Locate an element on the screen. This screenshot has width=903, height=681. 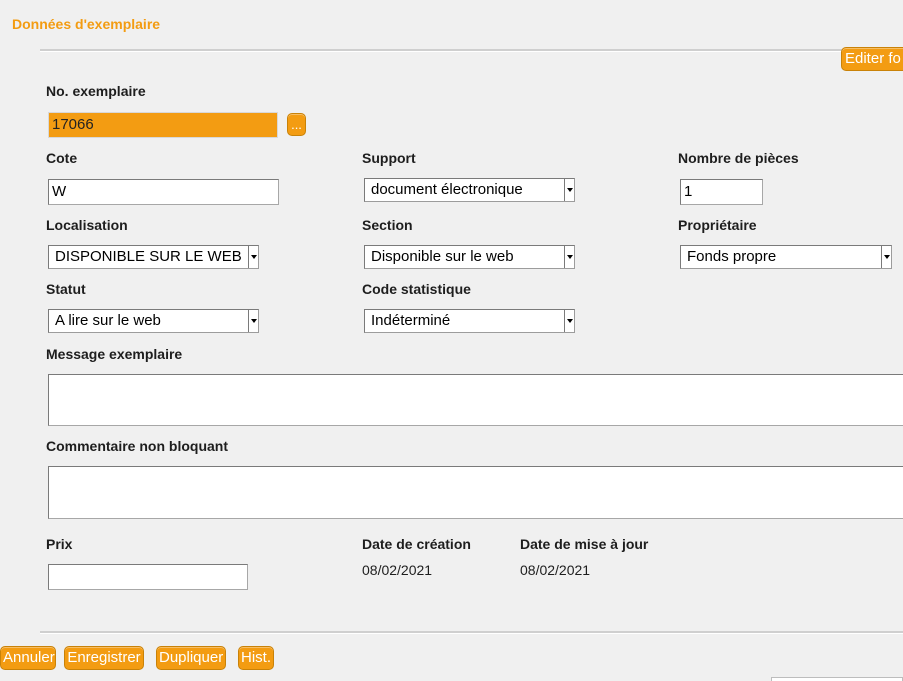
nombre-pieces-input: 1 is located at coordinates (721, 192).